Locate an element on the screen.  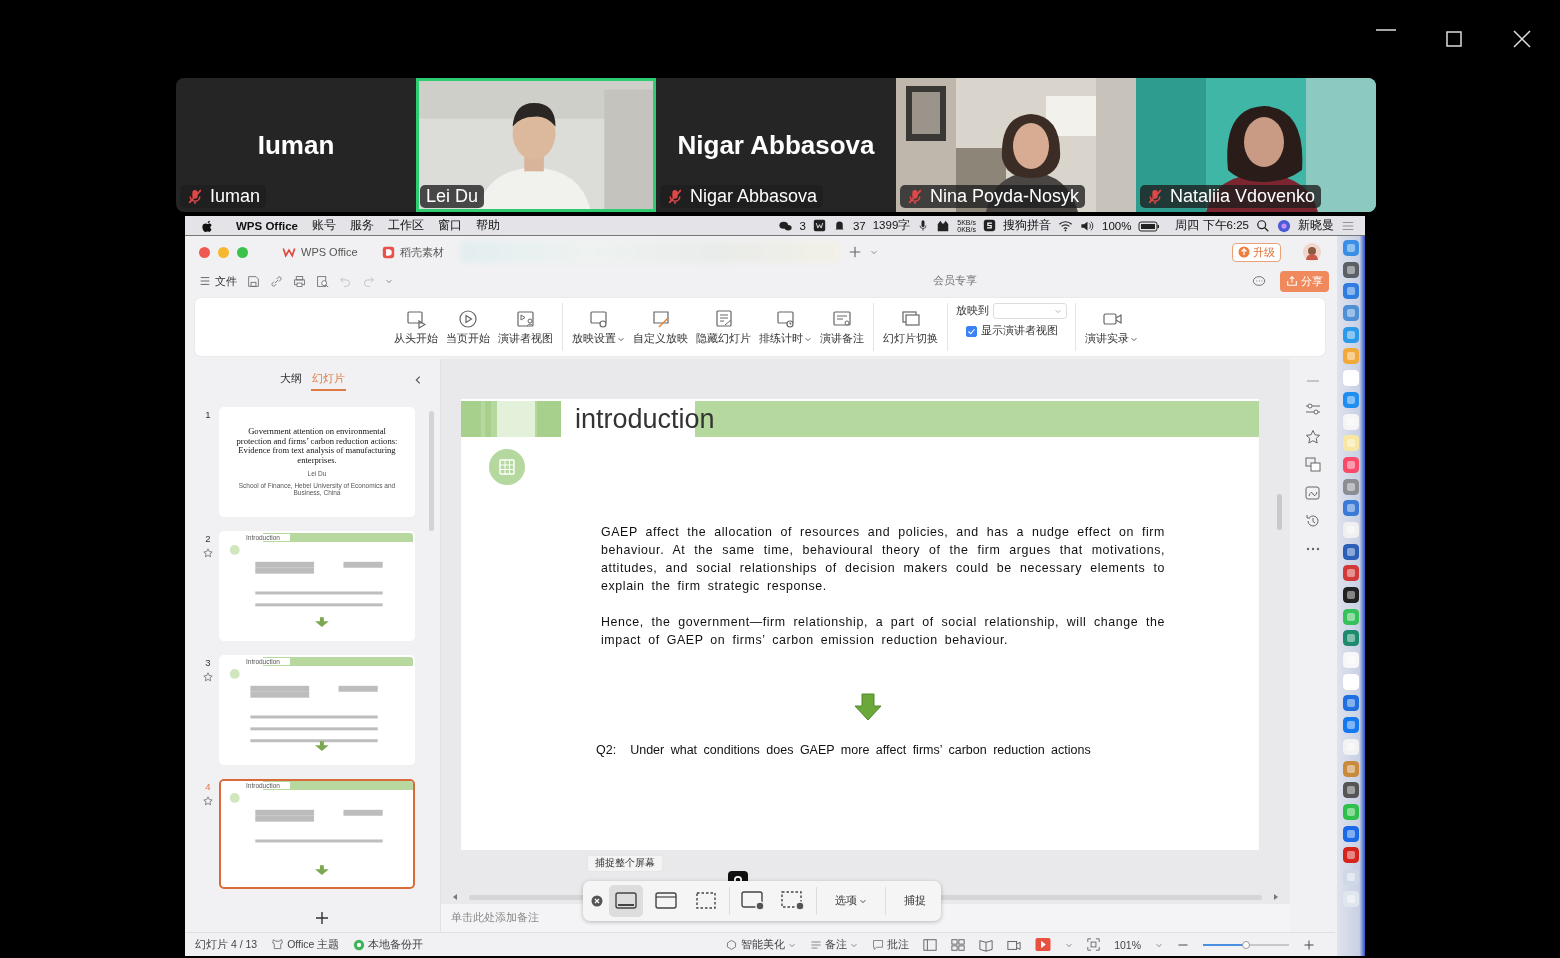
app-menu: WPS Office is located at coordinates (267, 225).